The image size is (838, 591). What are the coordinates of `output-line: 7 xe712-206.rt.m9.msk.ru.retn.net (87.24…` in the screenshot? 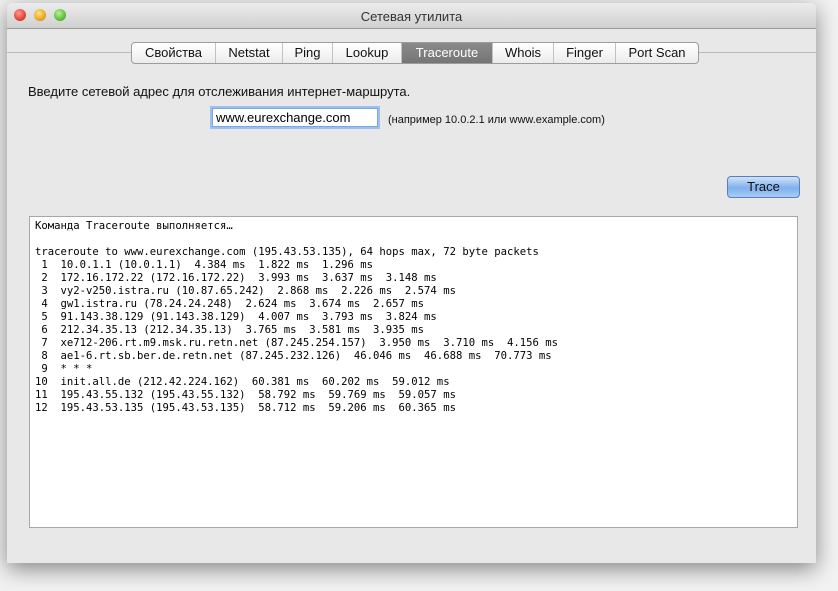 It's located at (296, 343).